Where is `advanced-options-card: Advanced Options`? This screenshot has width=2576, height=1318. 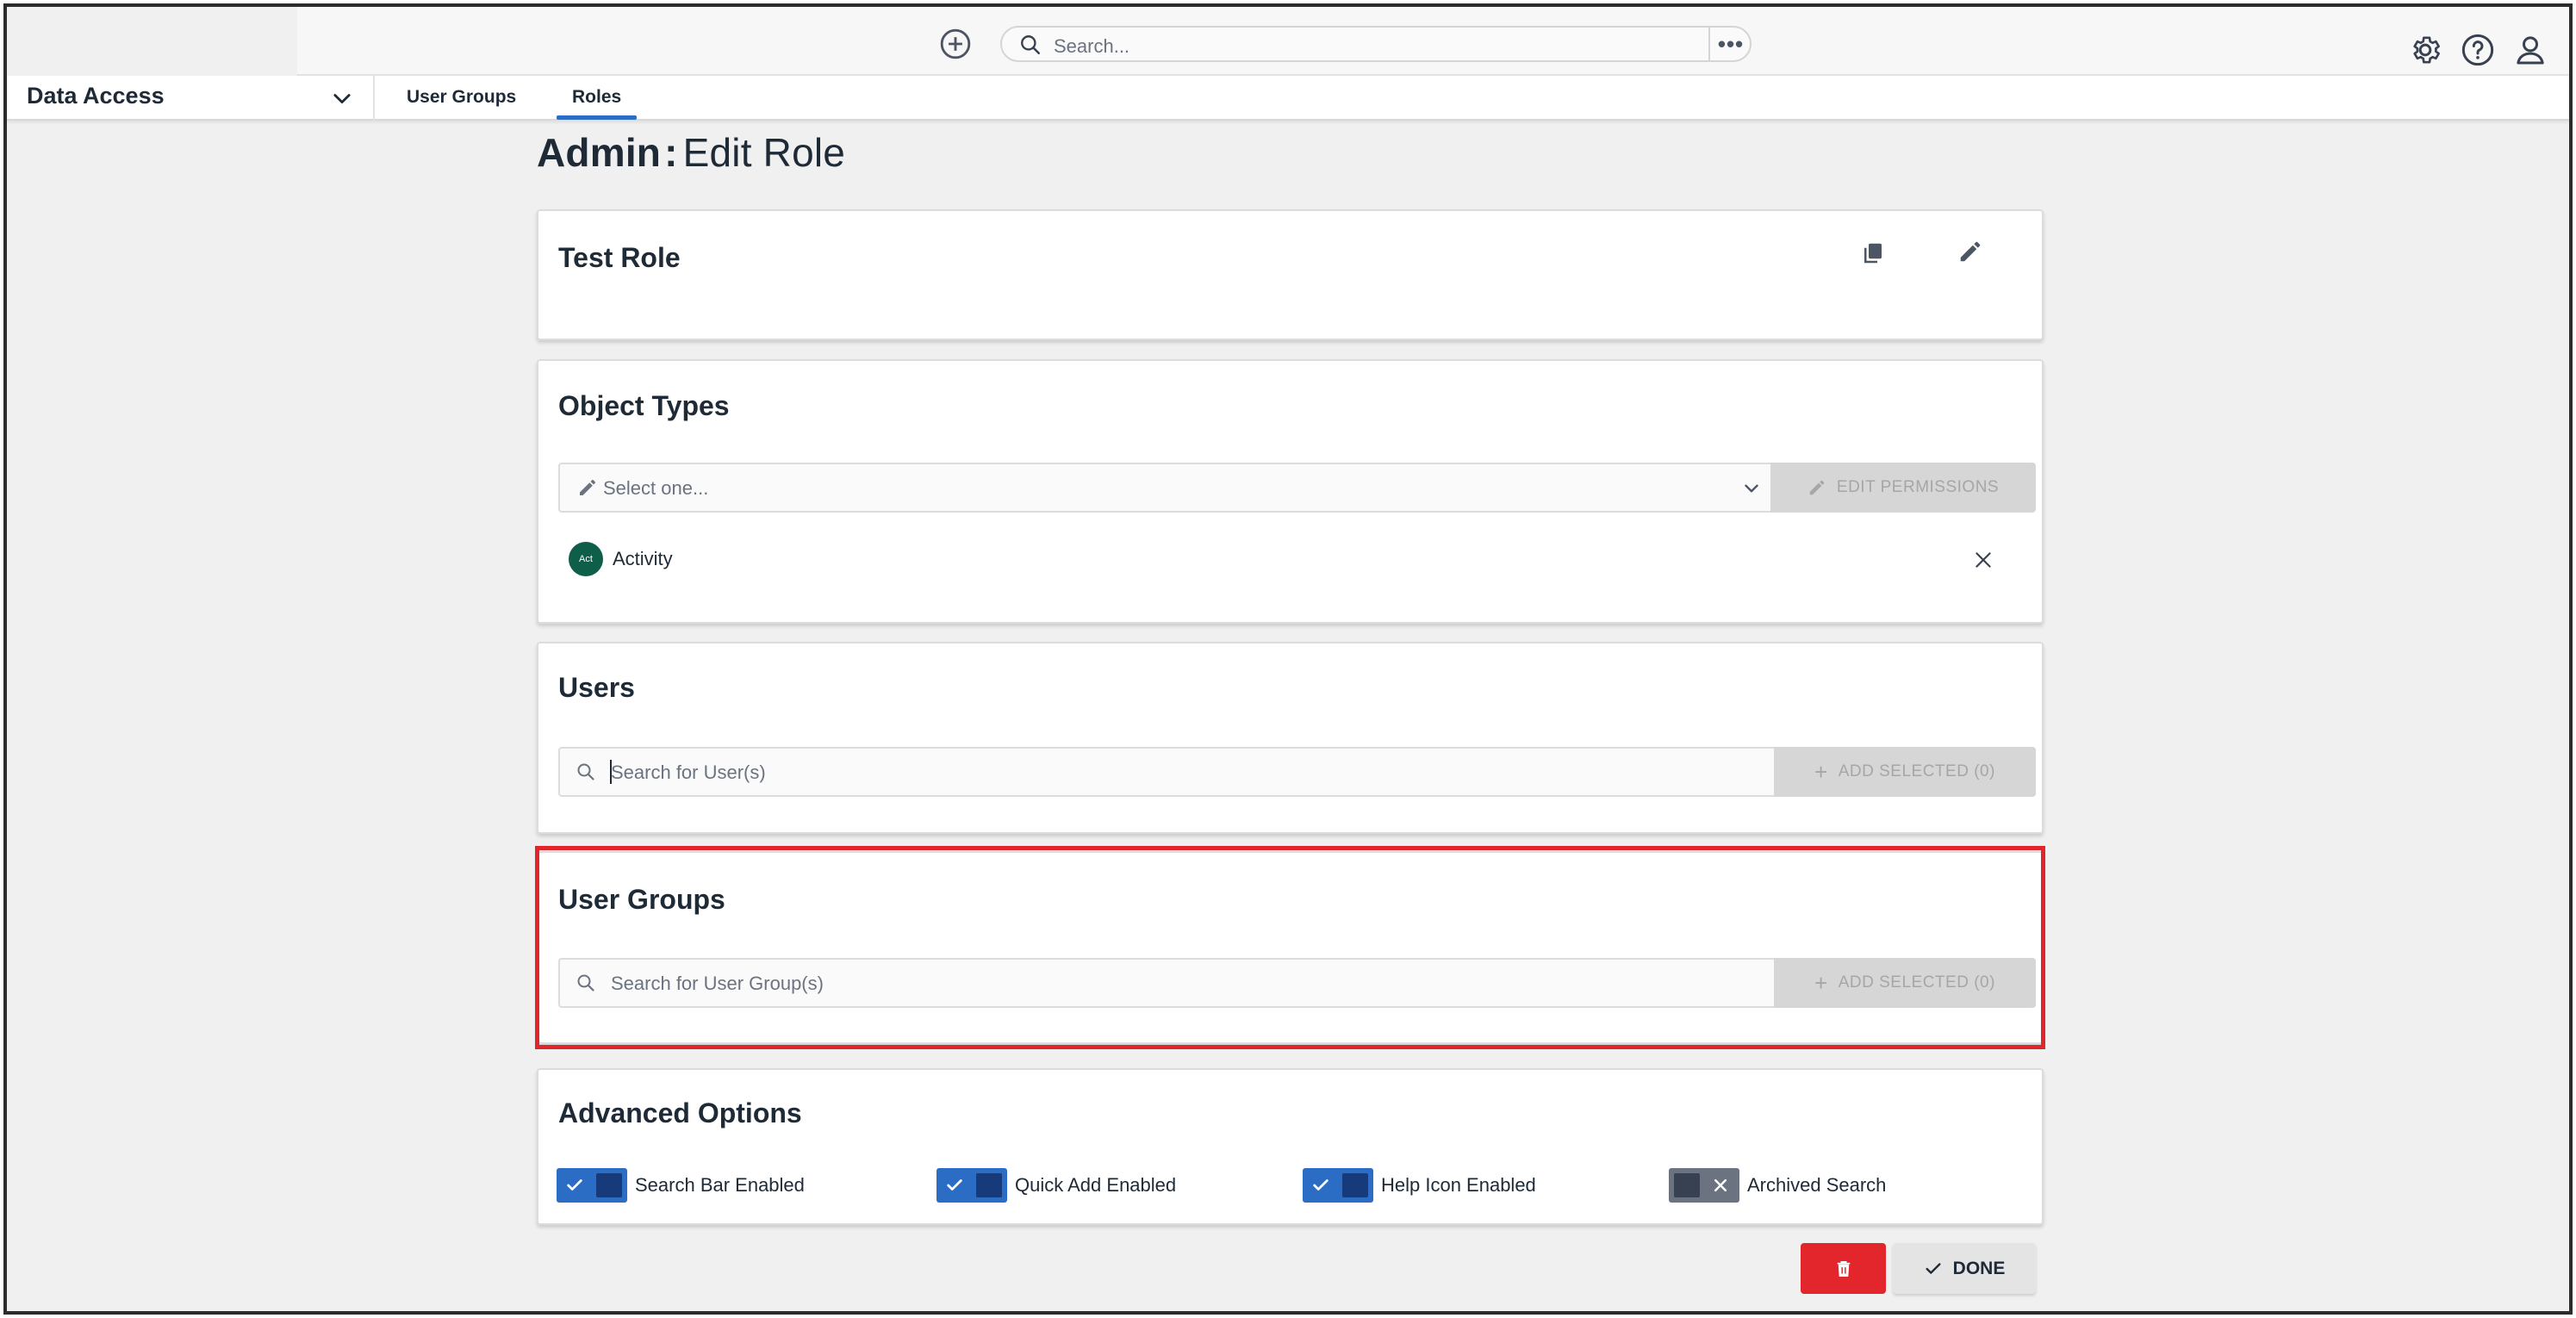
advanced-options-card: Advanced Options is located at coordinates (1291, 1147).